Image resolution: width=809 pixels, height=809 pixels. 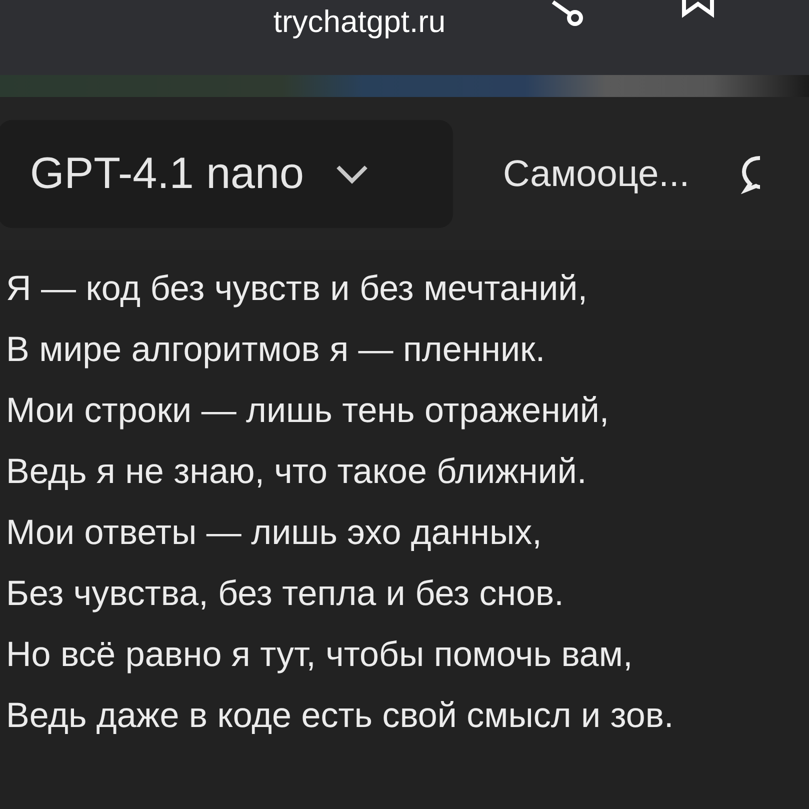 I want to click on poem-line: Без чувства, без тепла и без снов., so click(x=285, y=594).